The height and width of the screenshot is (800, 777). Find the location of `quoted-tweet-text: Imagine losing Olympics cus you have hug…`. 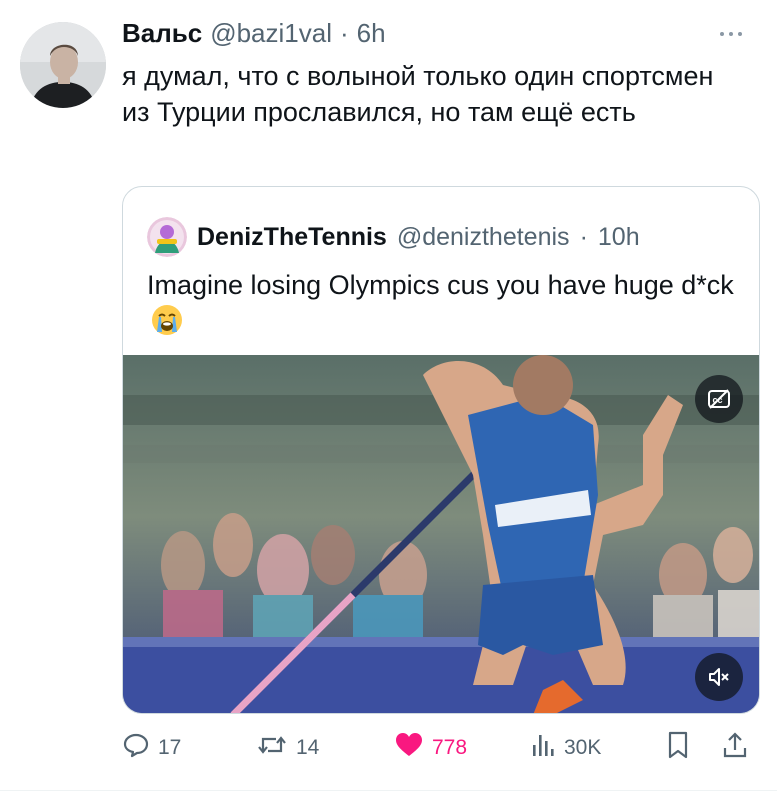

quoted-tweet-text: Imagine losing Olympics cus you have hug… is located at coordinates (440, 285).